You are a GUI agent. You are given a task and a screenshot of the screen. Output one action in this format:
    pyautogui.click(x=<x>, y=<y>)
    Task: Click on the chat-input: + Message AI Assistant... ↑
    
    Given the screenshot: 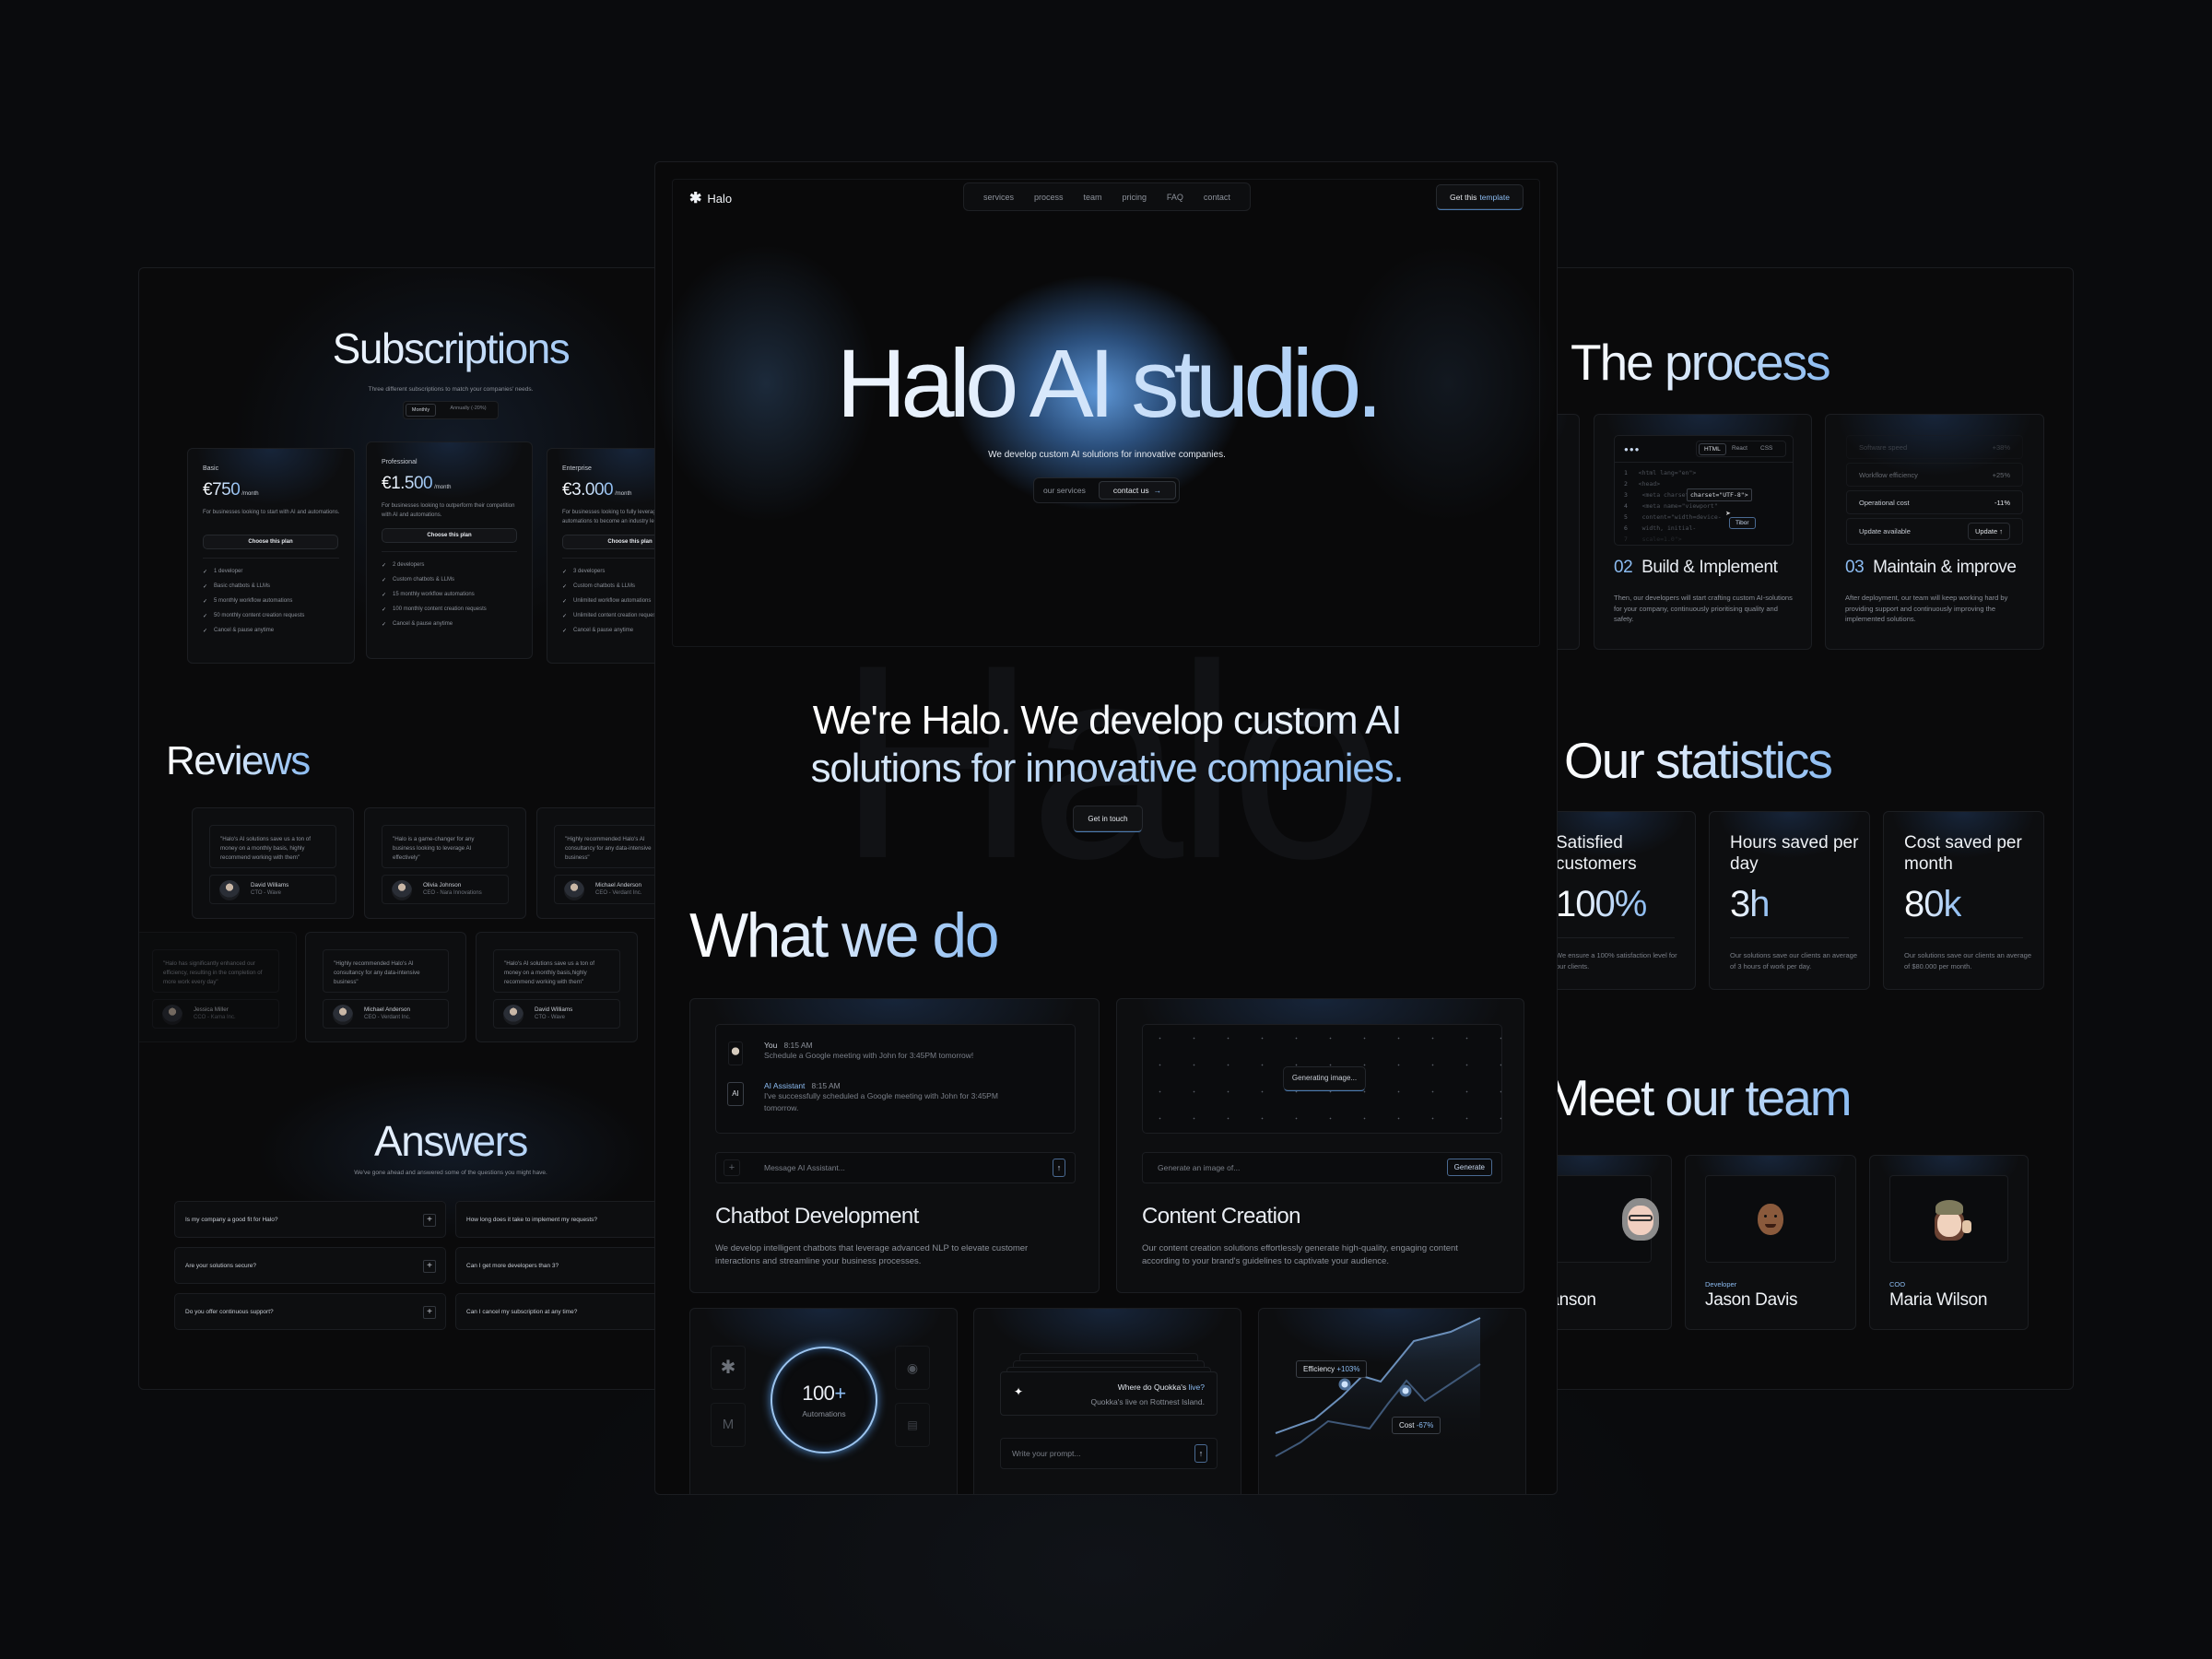 What is the action you would take?
    pyautogui.click(x=895, y=1167)
    